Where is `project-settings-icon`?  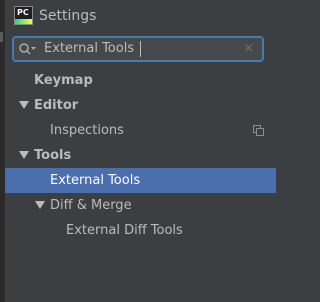
project-settings-icon is located at coordinates (258, 130).